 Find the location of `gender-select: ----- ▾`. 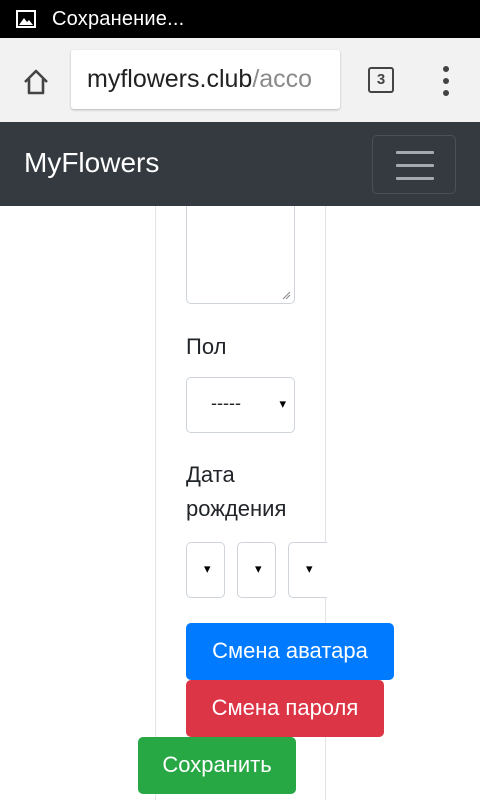

gender-select: ----- ▾ is located at coordinates (240, 405).